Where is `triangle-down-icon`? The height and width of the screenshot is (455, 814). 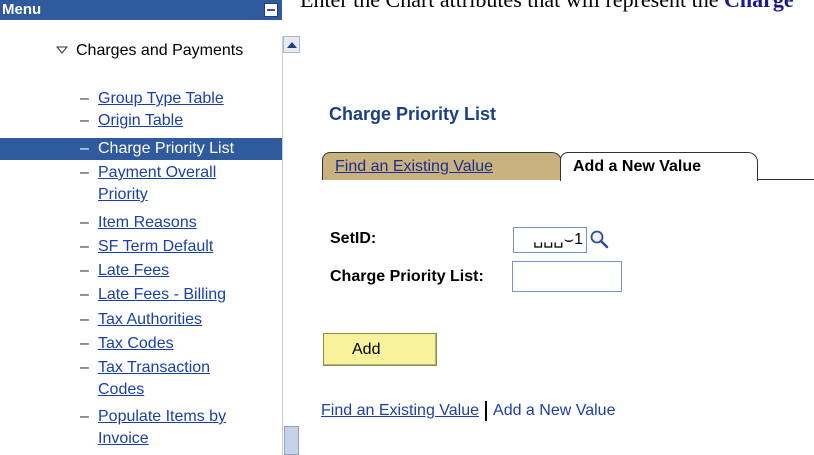
triangle-down-icon is located at coordinates (62, 55).